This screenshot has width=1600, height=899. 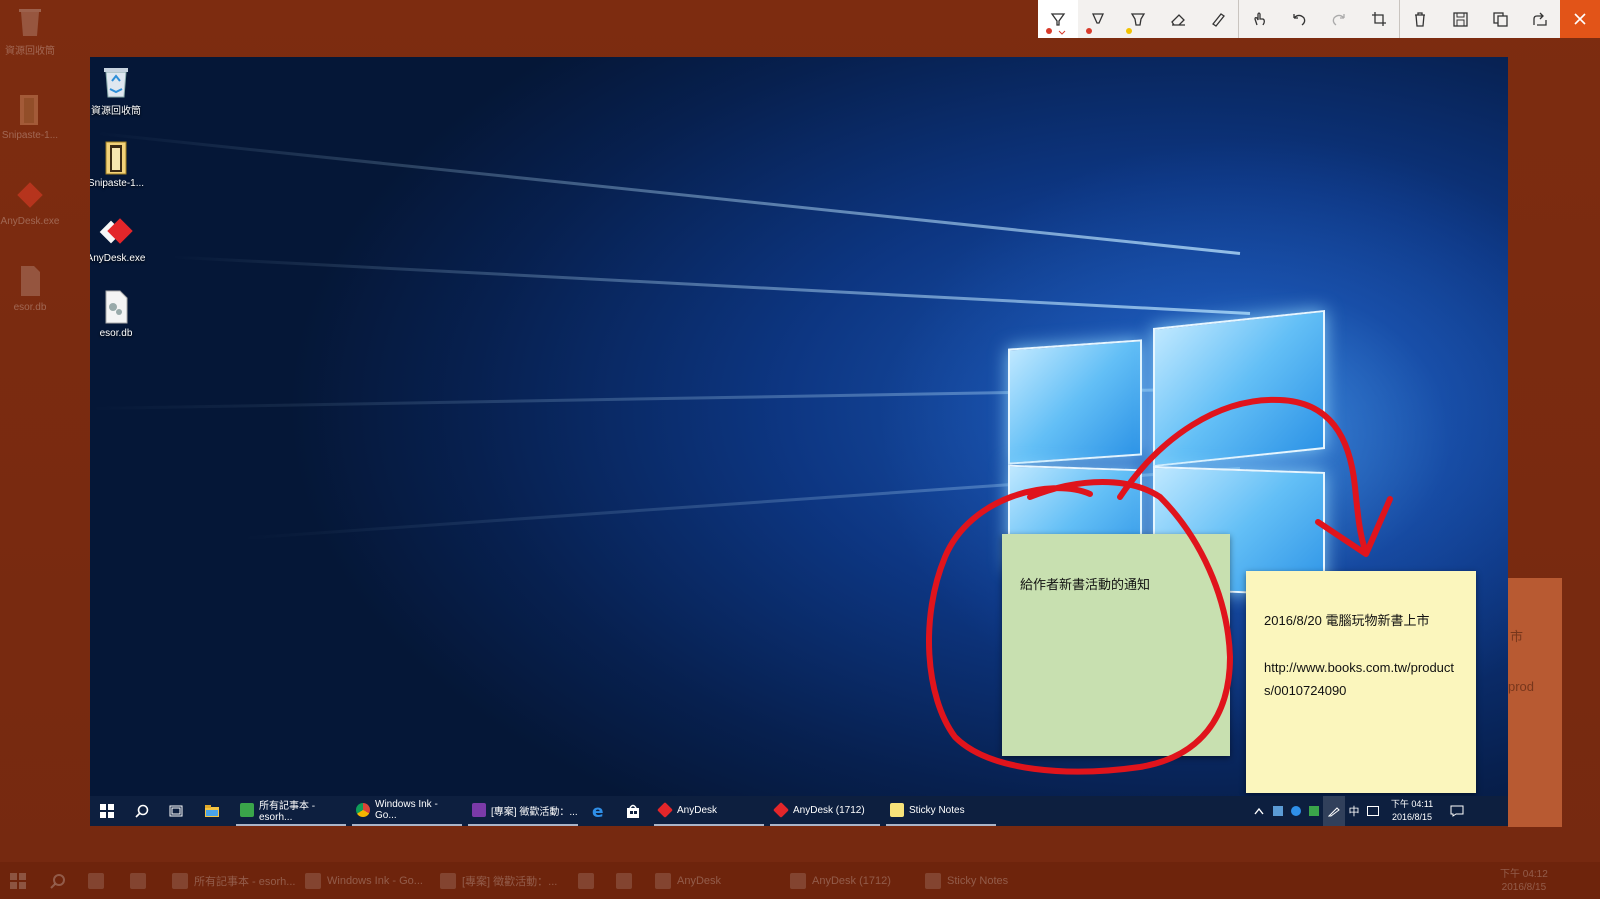 I want to click on crop-button, so click(x=1379, y=19).